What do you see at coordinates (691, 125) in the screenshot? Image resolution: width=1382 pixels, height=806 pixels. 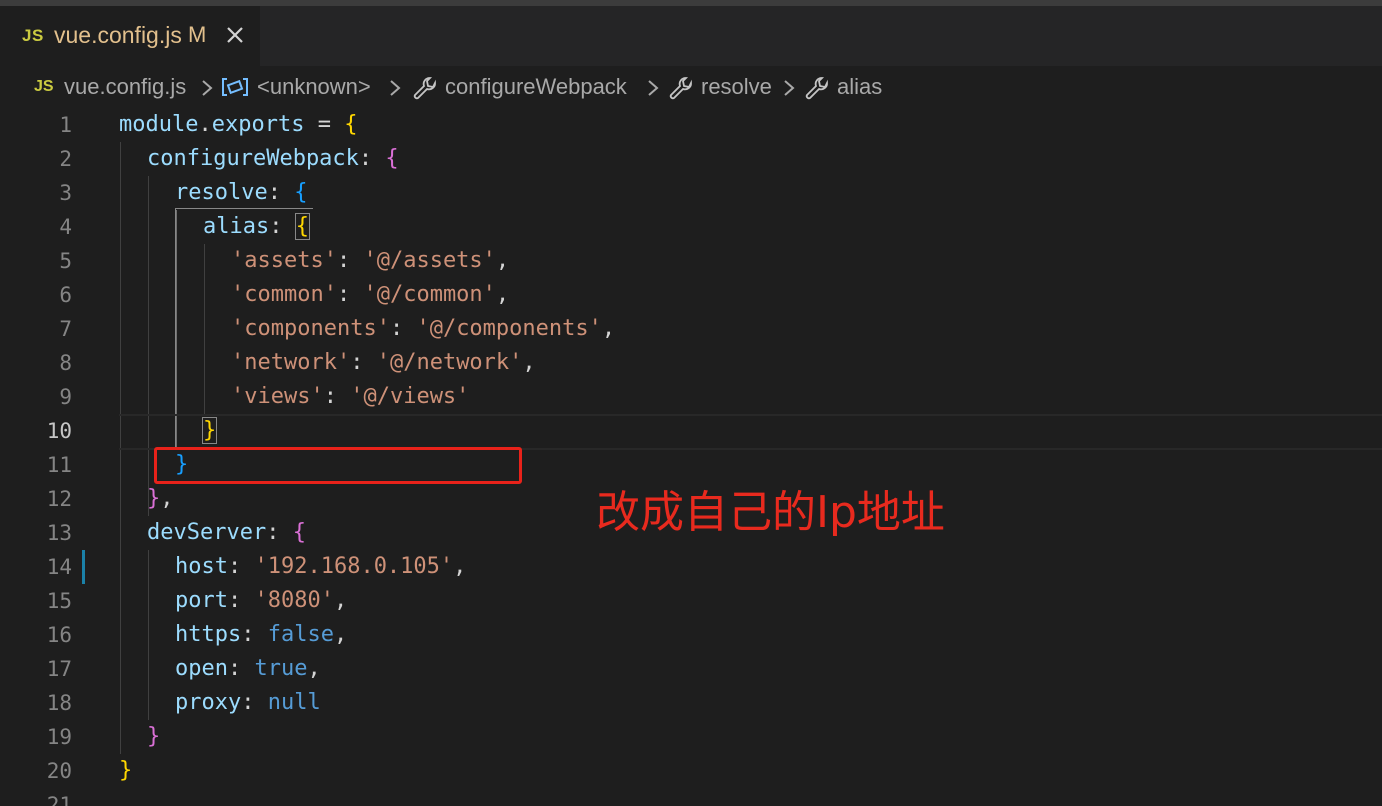 I see `code-line: 1 module.exports = {` at bounding box center [691, 125].